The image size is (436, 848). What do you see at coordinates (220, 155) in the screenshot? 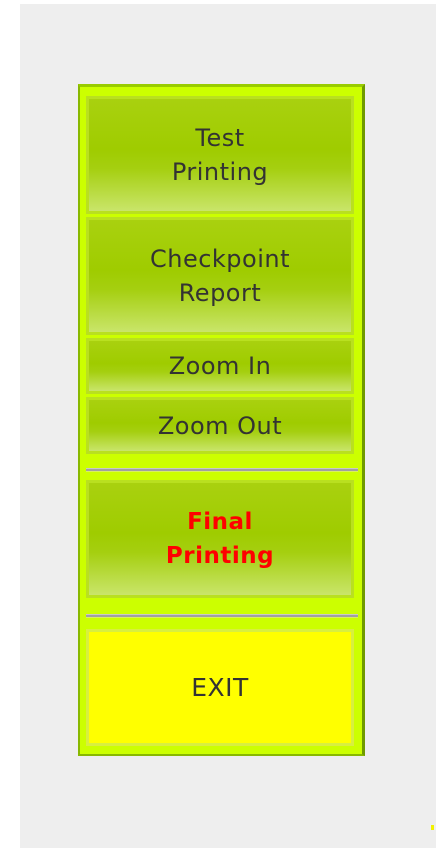
I see `test-printing-button: Test Printing` at bounding box center [220, 155].